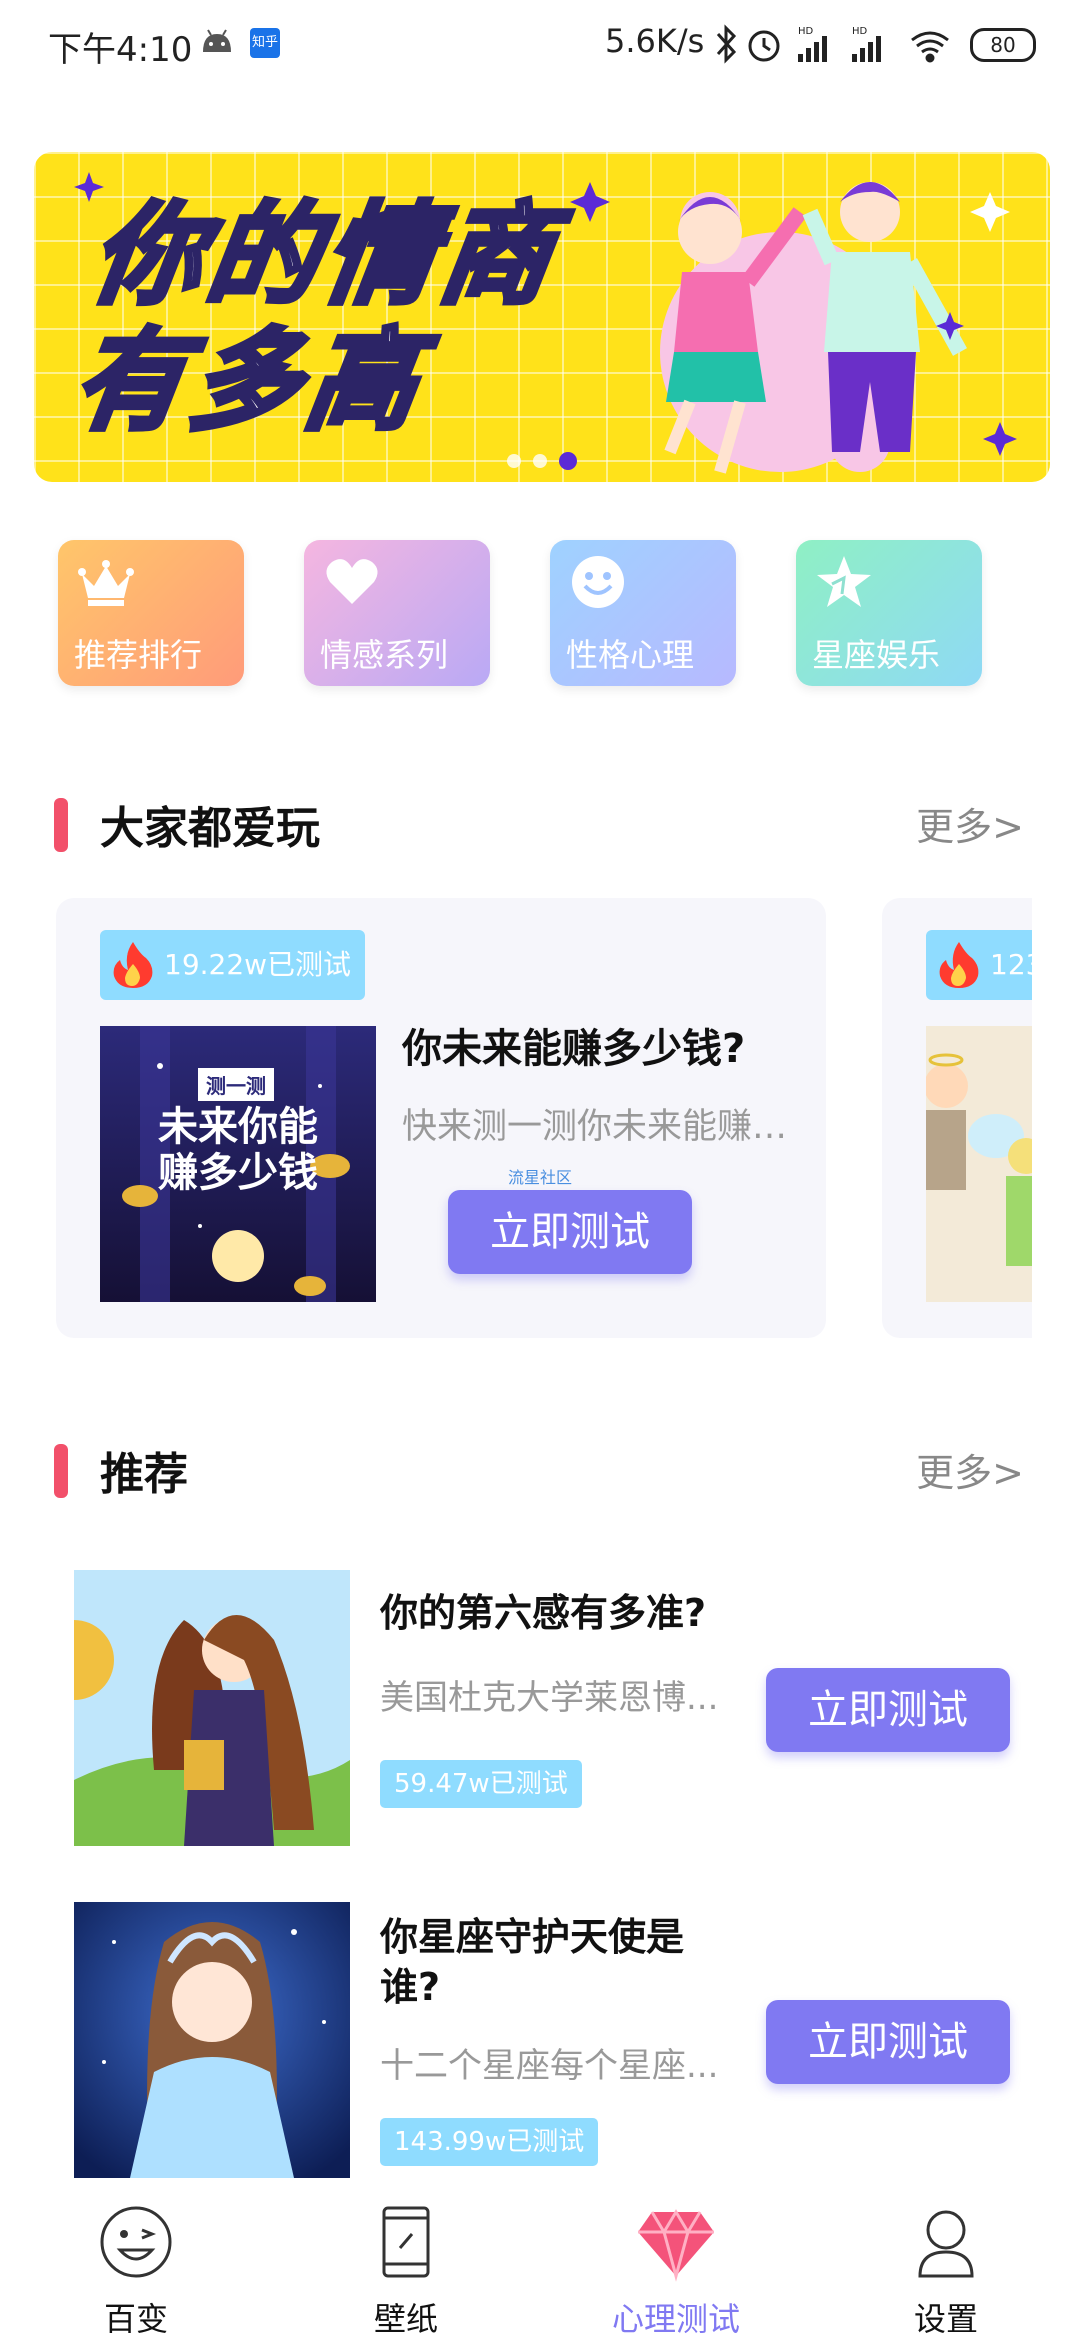 The image size is (1080, 2340). What do you see at coordinates (643, 613) in the screenshot?
I see `category-personality: 性格心理` at bounding box center [643, 613].